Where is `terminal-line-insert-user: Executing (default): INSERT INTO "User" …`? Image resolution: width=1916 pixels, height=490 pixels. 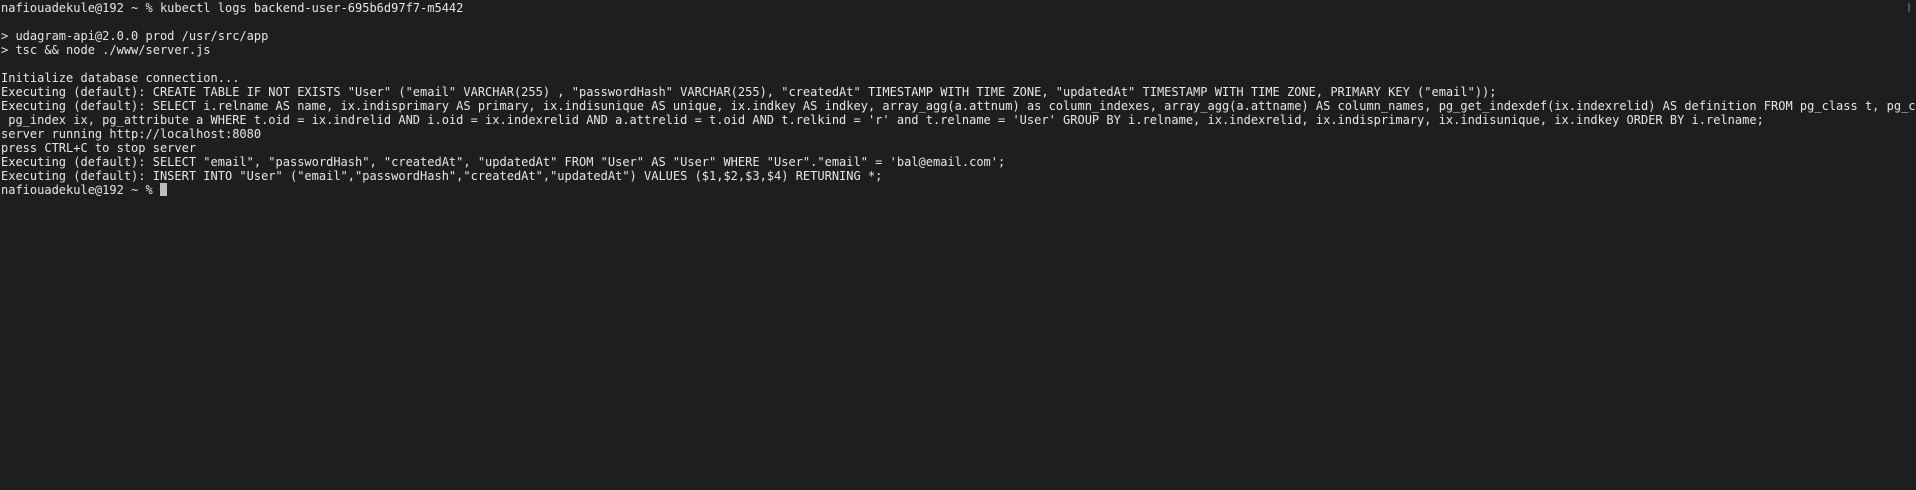
terminal-line-insert-user: Executing (default): INSERT INTO "User" … is located at coordinates (442, 176).